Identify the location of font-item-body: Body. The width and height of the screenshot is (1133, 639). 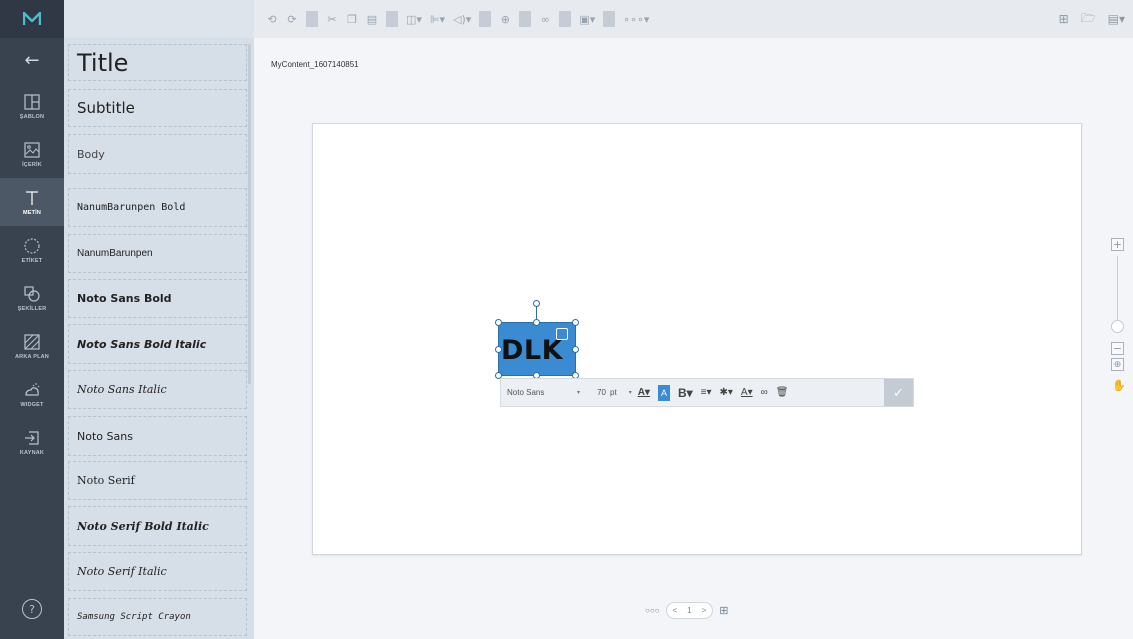
(157, 154).